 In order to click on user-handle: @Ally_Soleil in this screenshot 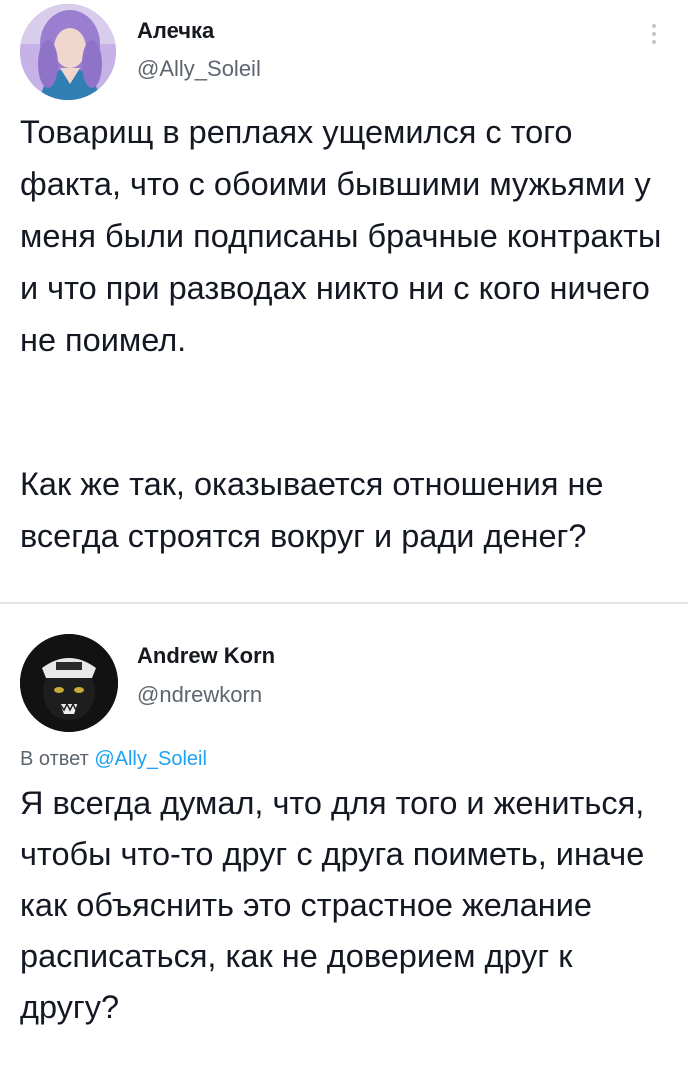, I will do `click(199, 69)`.